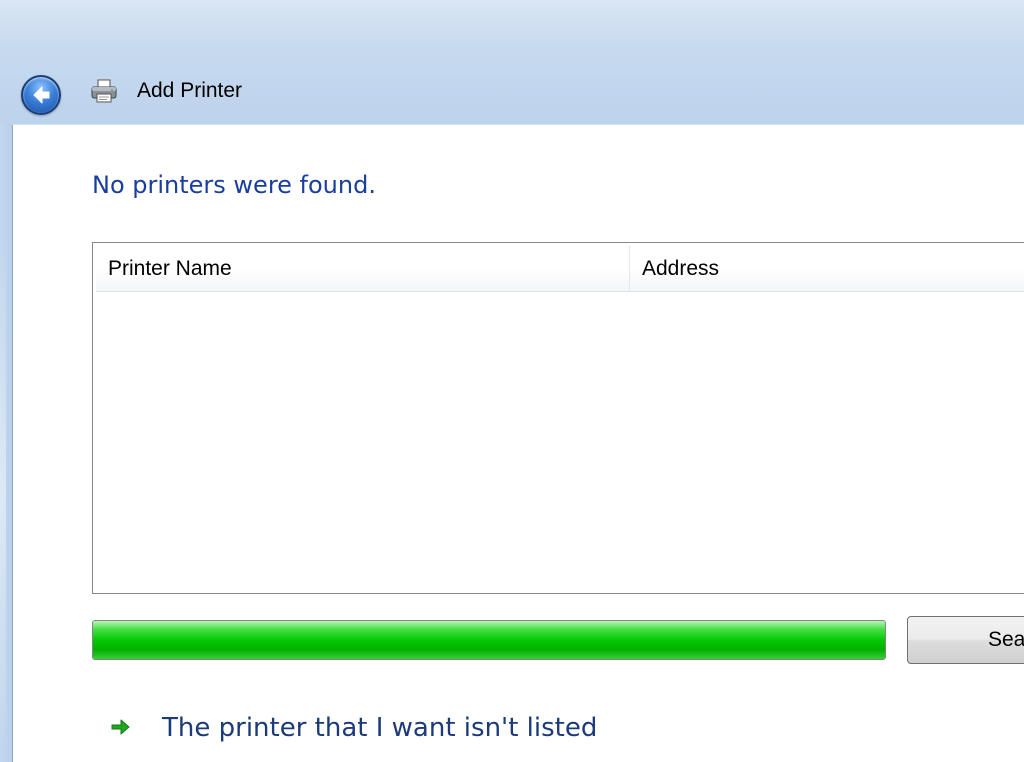 The height and width of the screenshot is (762, 1024). I want to click on column-header-address: Address, so click(827, 269).